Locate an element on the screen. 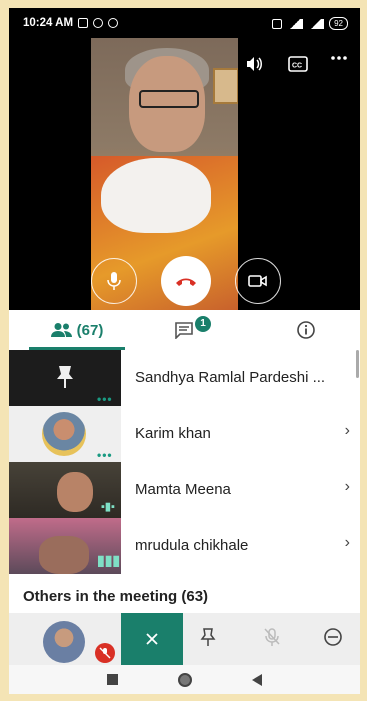 This screenshot has height=701, width=367. wall-frame is located at coordinates (225, 86).